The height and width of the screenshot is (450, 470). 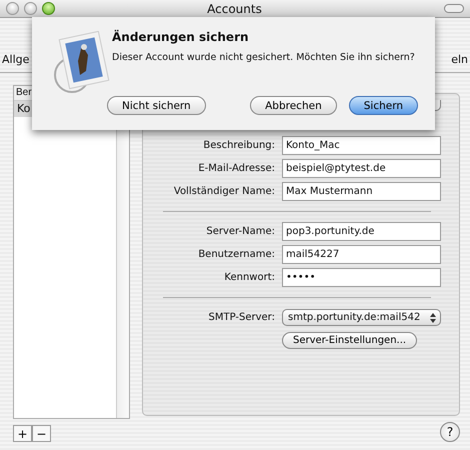 What do you see at coordinates (236, 254) in the screenshot?
I see `field-label: Benutzername:` at bounding box center [236, 254].